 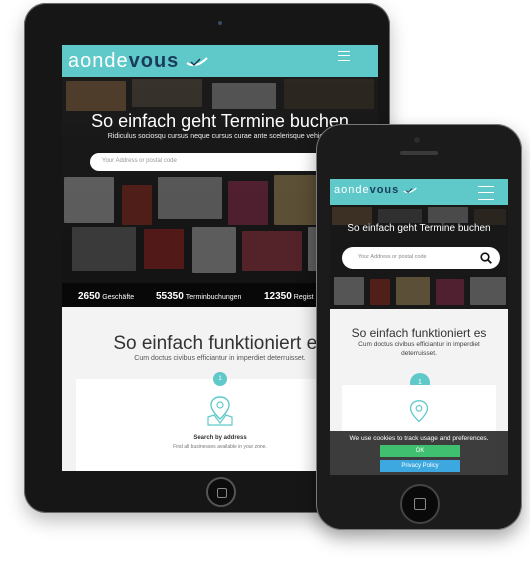 What do you see at coordinates (344, 56) in the screenshot?
I see `tablet-menu-icon` at bounding box center [344, 56].